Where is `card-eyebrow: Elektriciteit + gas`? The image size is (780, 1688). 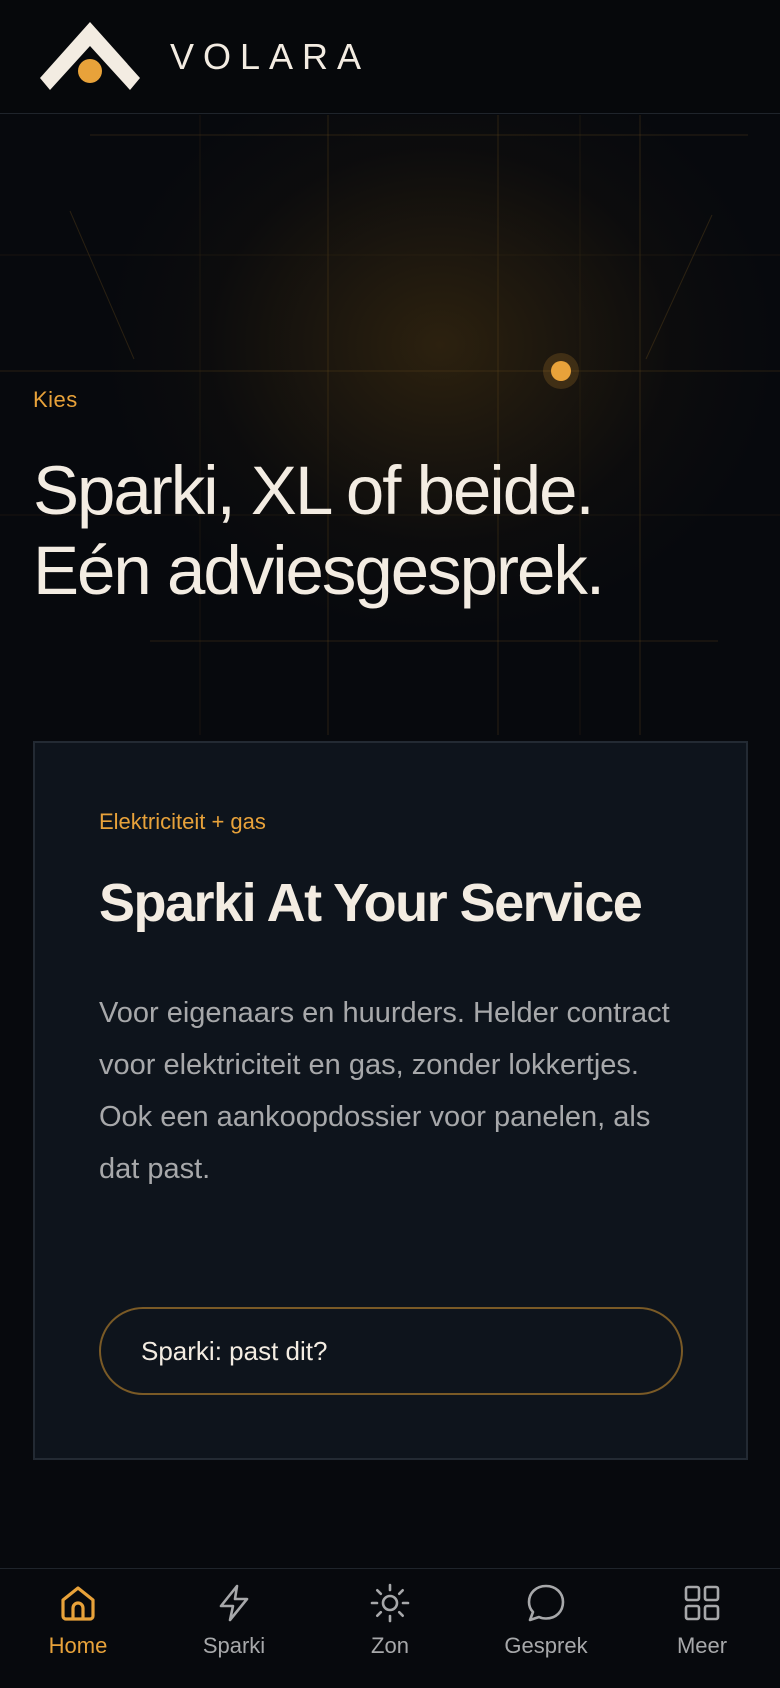
card-eyebrow: Elektriciteit + gas is located at coordinates (182, 821).